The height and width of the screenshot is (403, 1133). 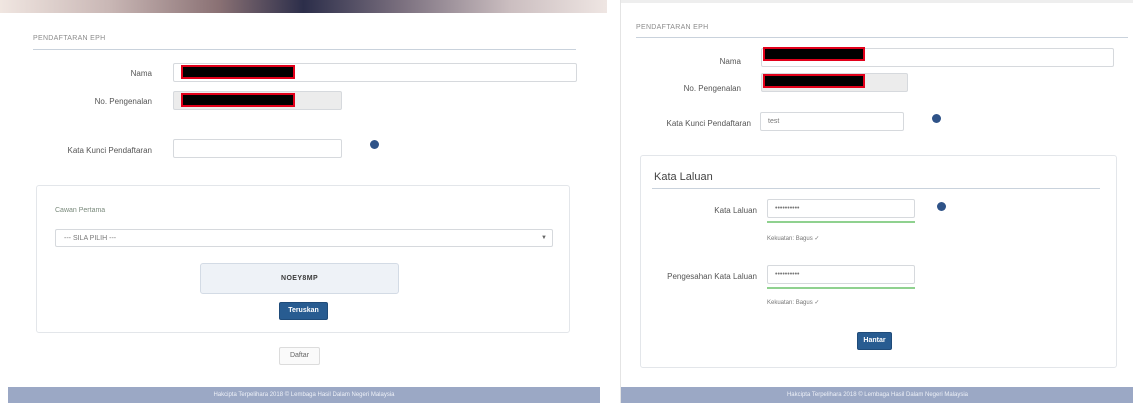 I want to click on captcha-image: NOEY8MP, so click(x=299, y=278).